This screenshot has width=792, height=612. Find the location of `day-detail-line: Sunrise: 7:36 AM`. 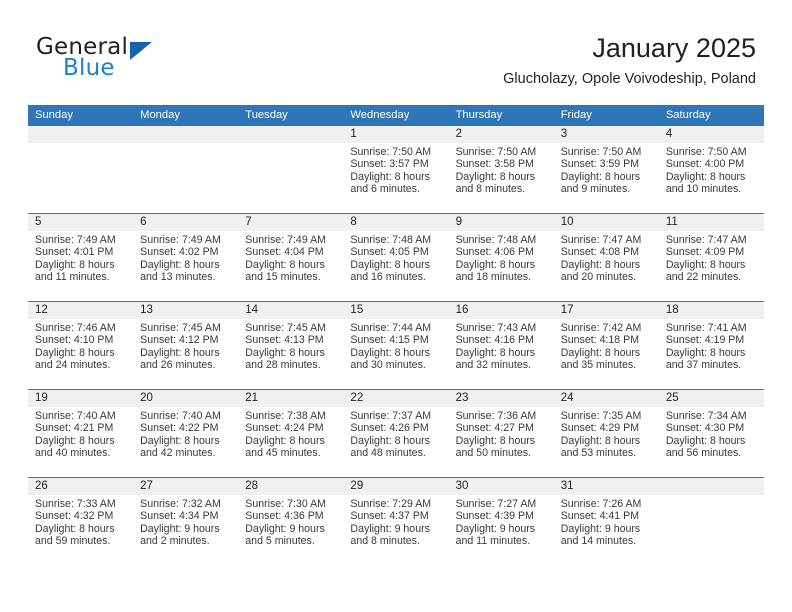

day-detail-line: Sunrise: 7:36 AM is located at coordinates (496, 416).